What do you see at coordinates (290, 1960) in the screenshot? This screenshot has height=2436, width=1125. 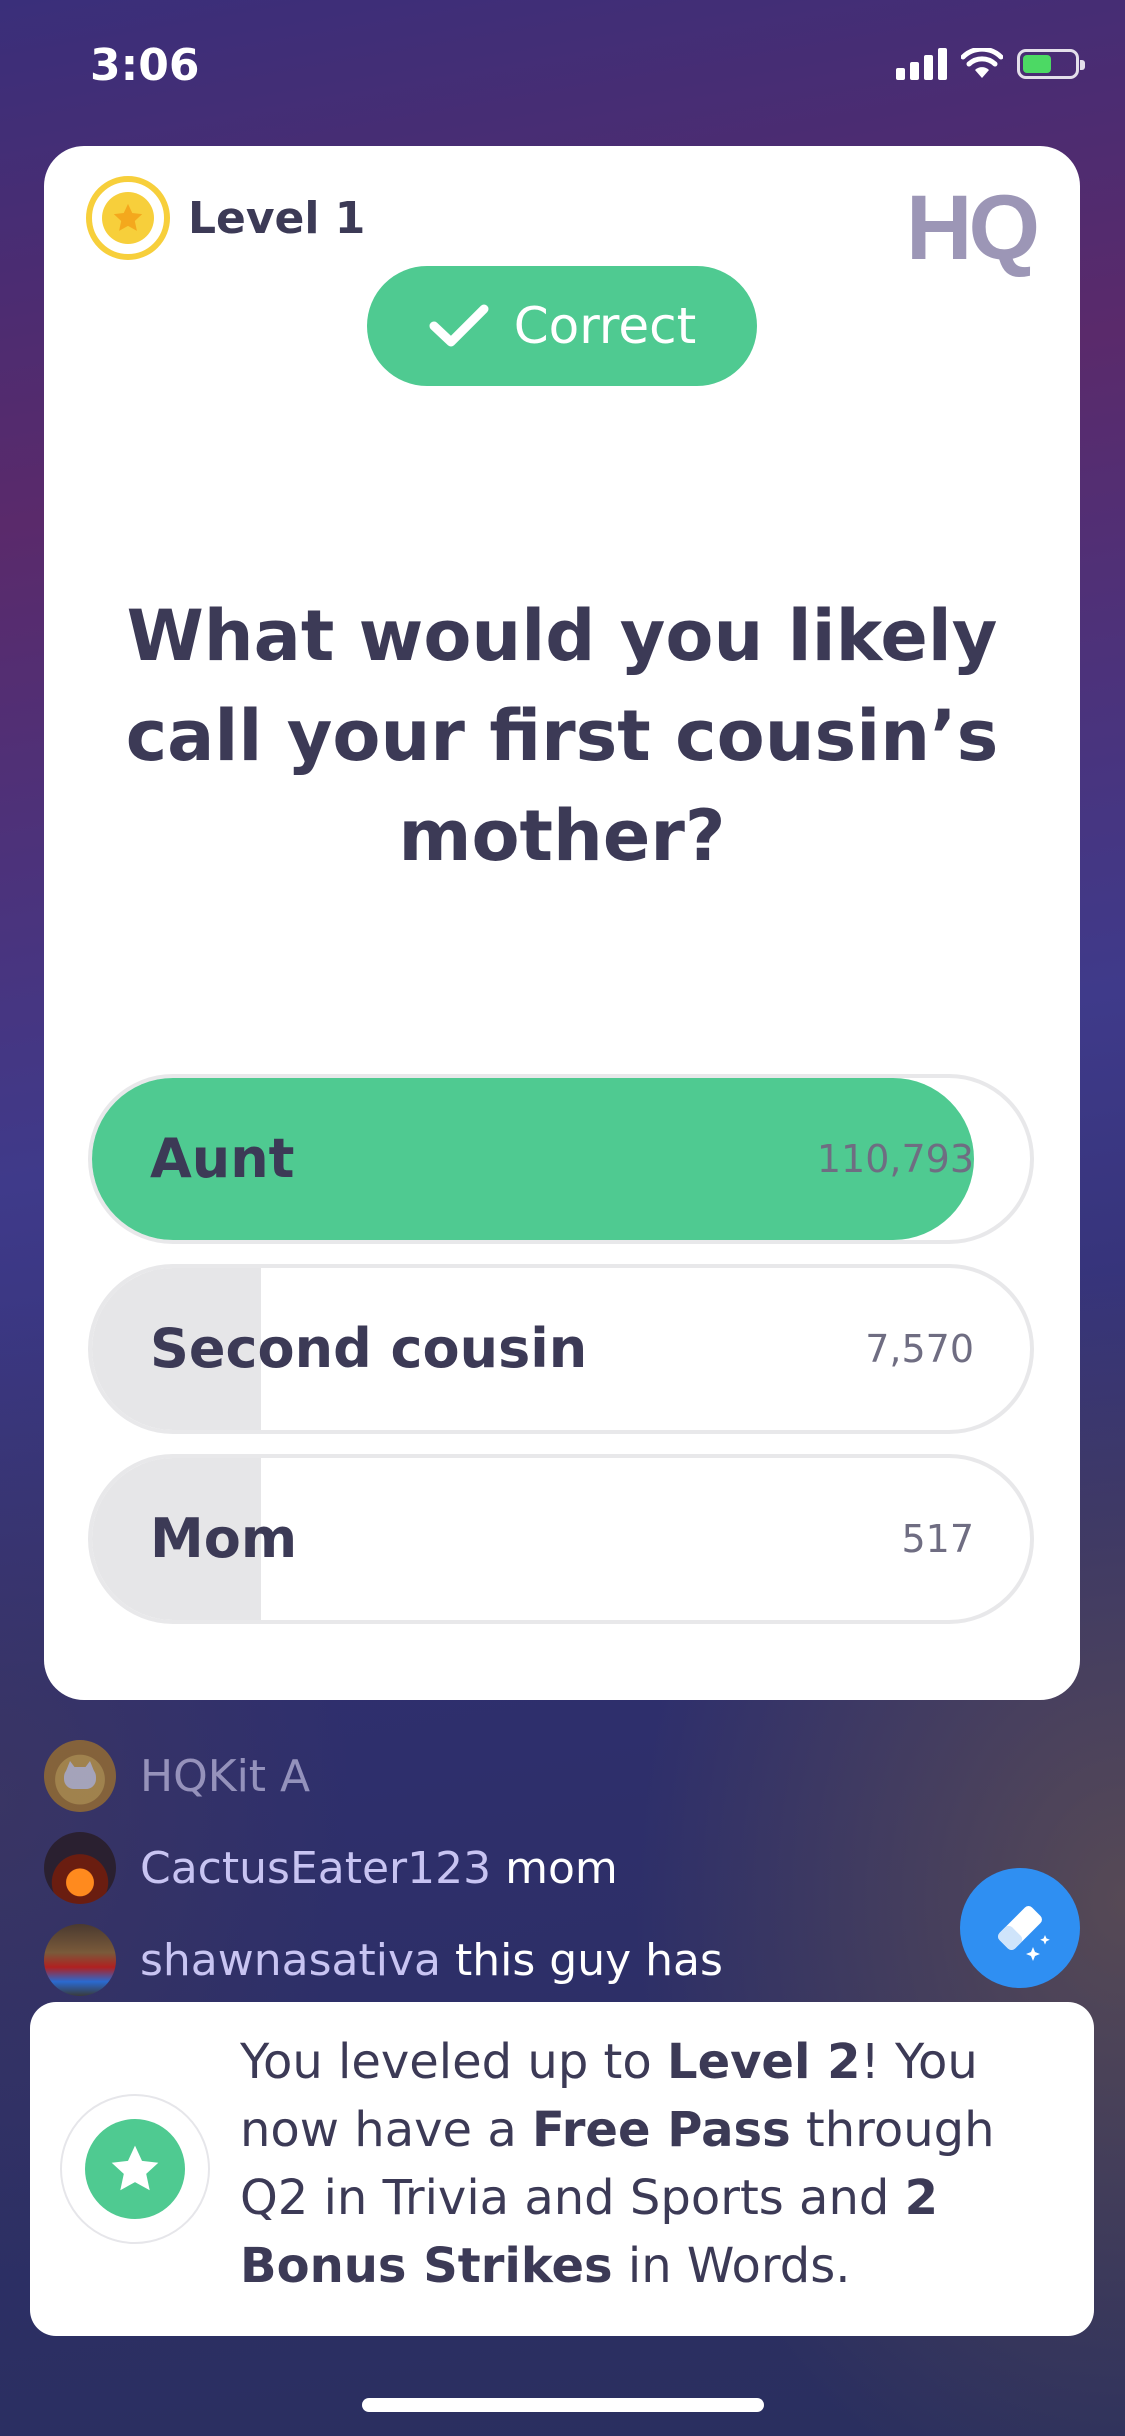 I see `chat-username: shawnasativa` at bounding box center [290, 1960].